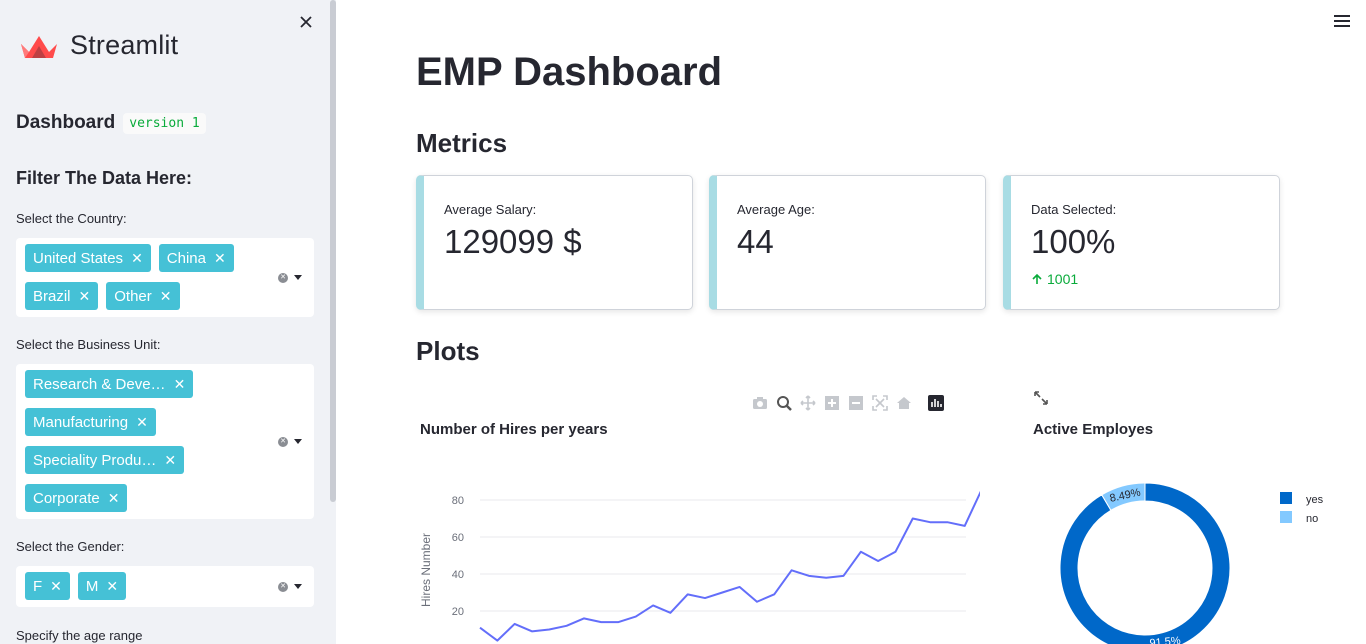 The width and height of the screenshot is (1366, 644). I want to click on tag-label: China, so click(186, 258).